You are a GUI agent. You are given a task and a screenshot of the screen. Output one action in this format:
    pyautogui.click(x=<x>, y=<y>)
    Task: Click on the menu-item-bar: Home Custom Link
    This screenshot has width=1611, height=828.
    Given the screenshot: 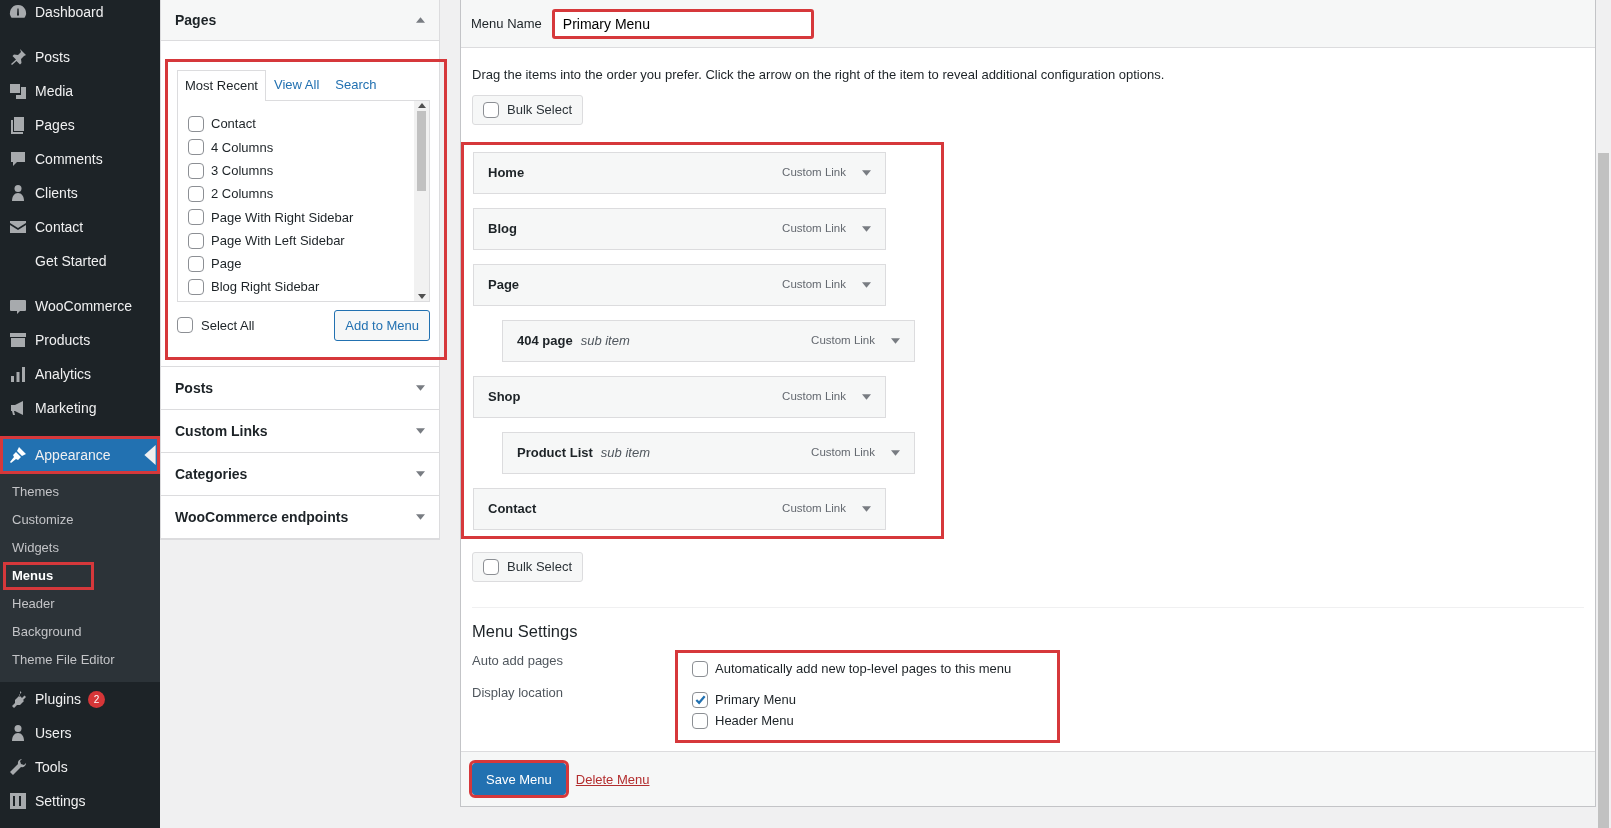 What is the action you would take?
    pyautogui.click(x=679, y=172)
    